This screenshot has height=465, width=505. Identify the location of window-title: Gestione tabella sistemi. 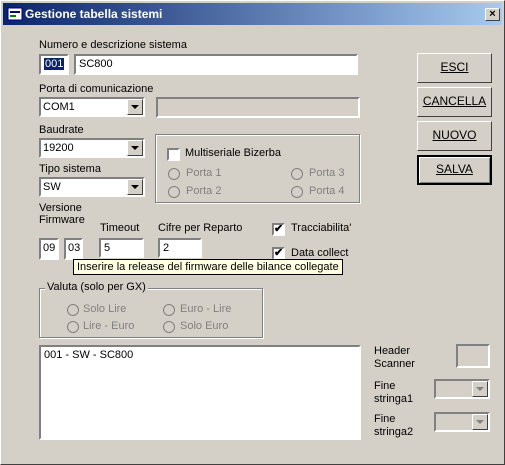
(94, 14).